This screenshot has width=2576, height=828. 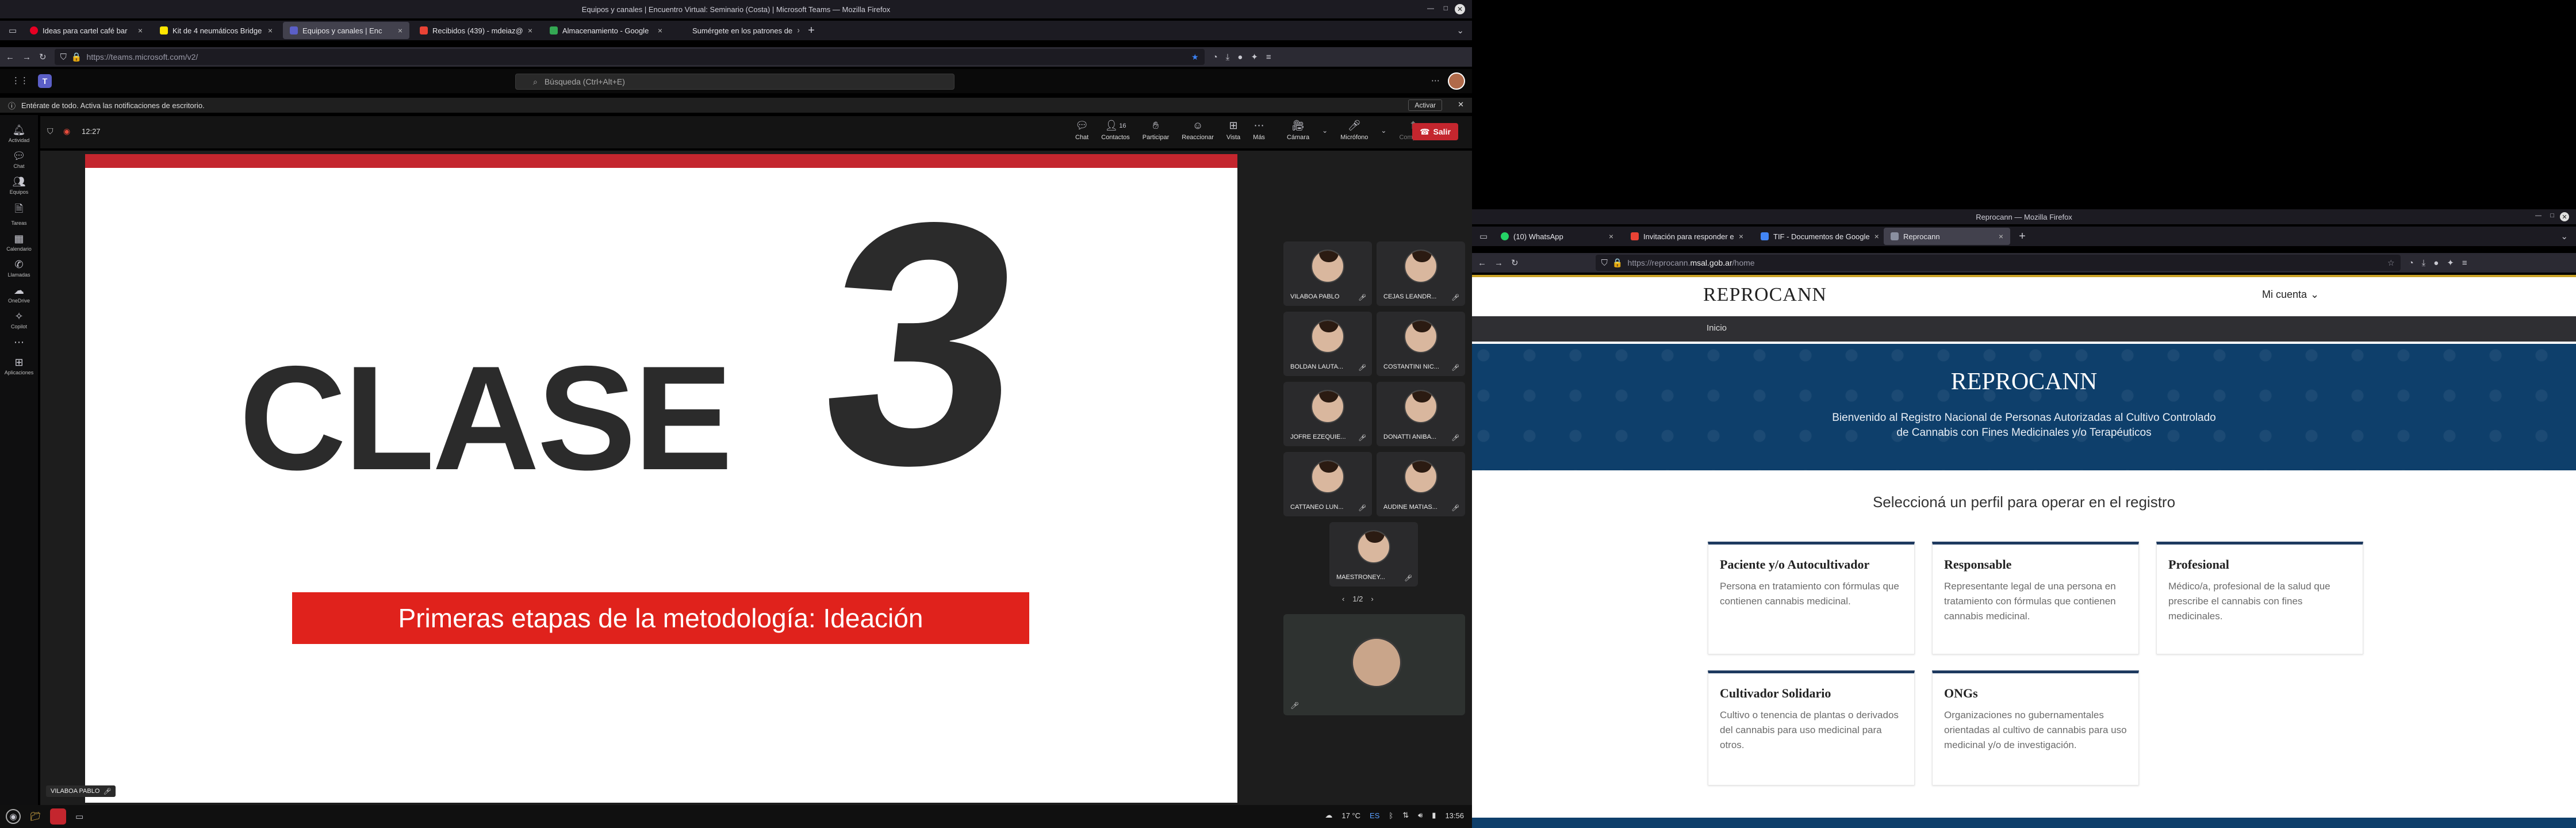 I want to click on self-video-tile: 🎤︎, so click(x=1374, y=664).